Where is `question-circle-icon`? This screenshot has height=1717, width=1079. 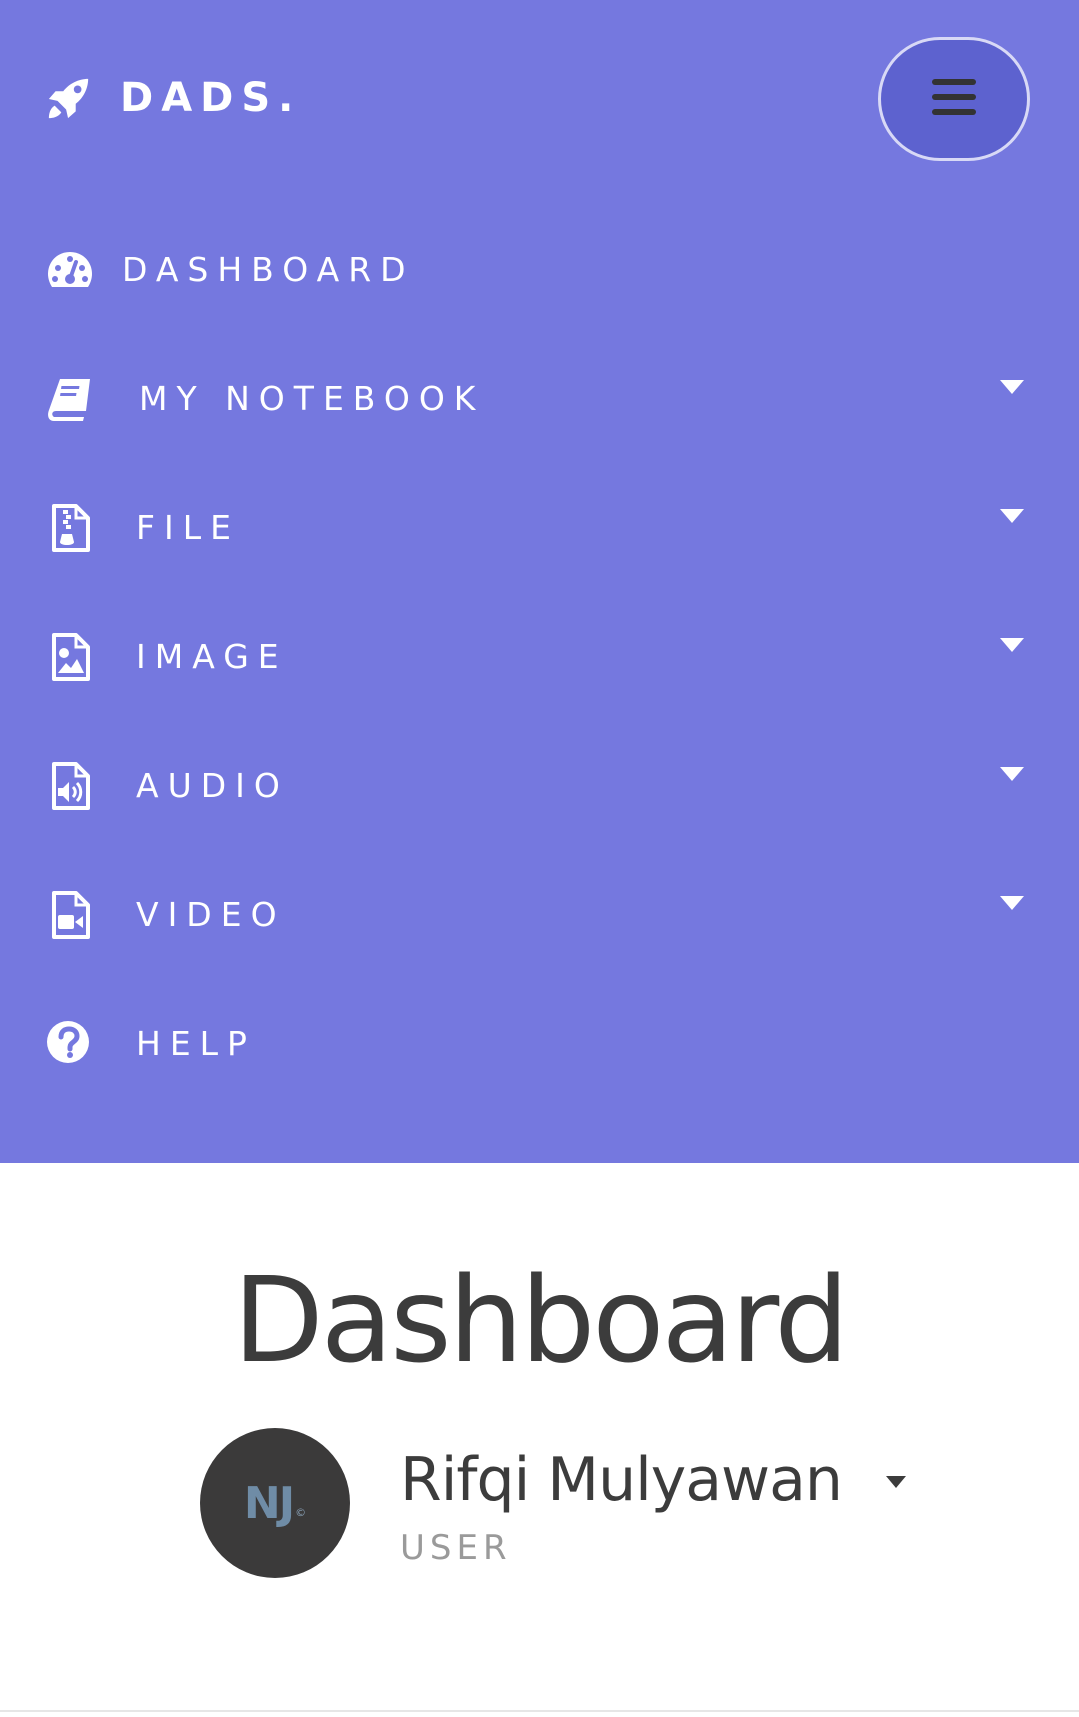 question-circle-icon is located at coordinates (70, 1044).